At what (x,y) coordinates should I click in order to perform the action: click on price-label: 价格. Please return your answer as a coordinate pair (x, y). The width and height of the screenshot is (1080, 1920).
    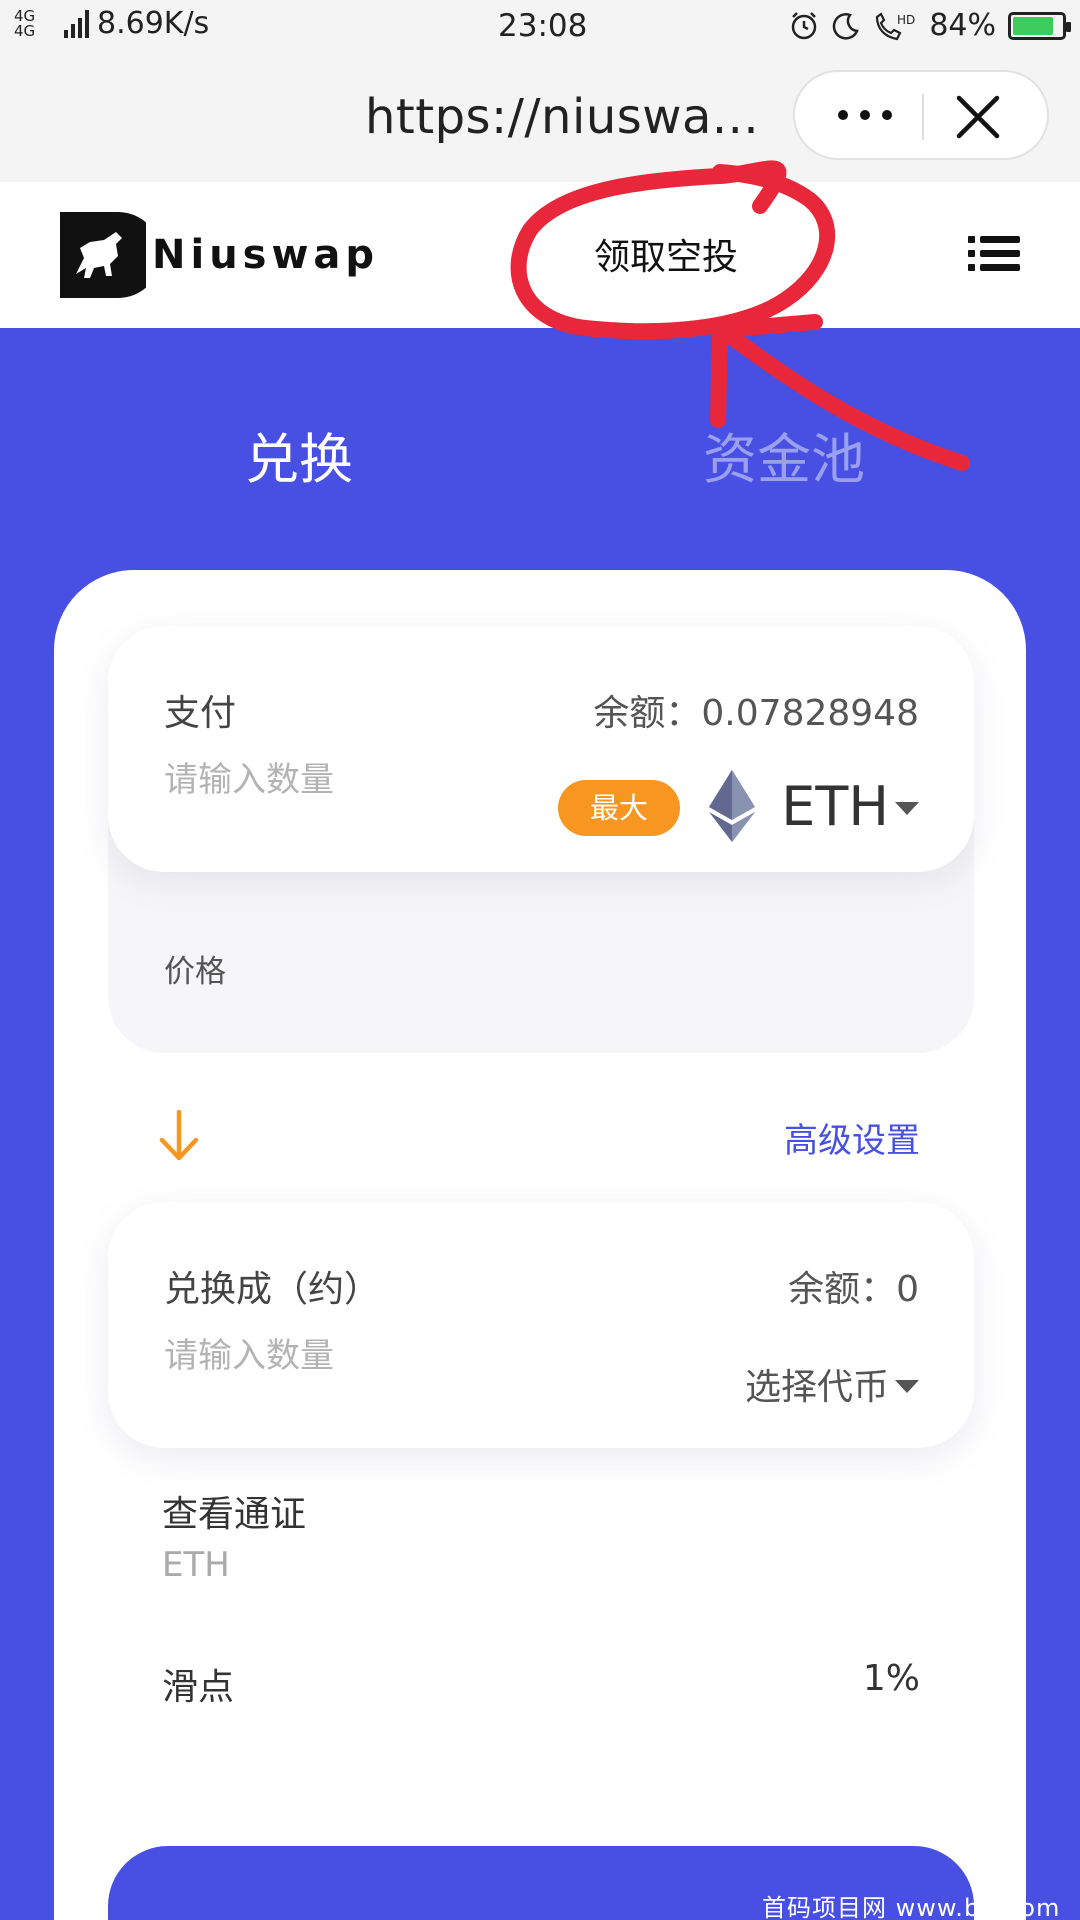
    Looking at the image, I should click on (195, 972).